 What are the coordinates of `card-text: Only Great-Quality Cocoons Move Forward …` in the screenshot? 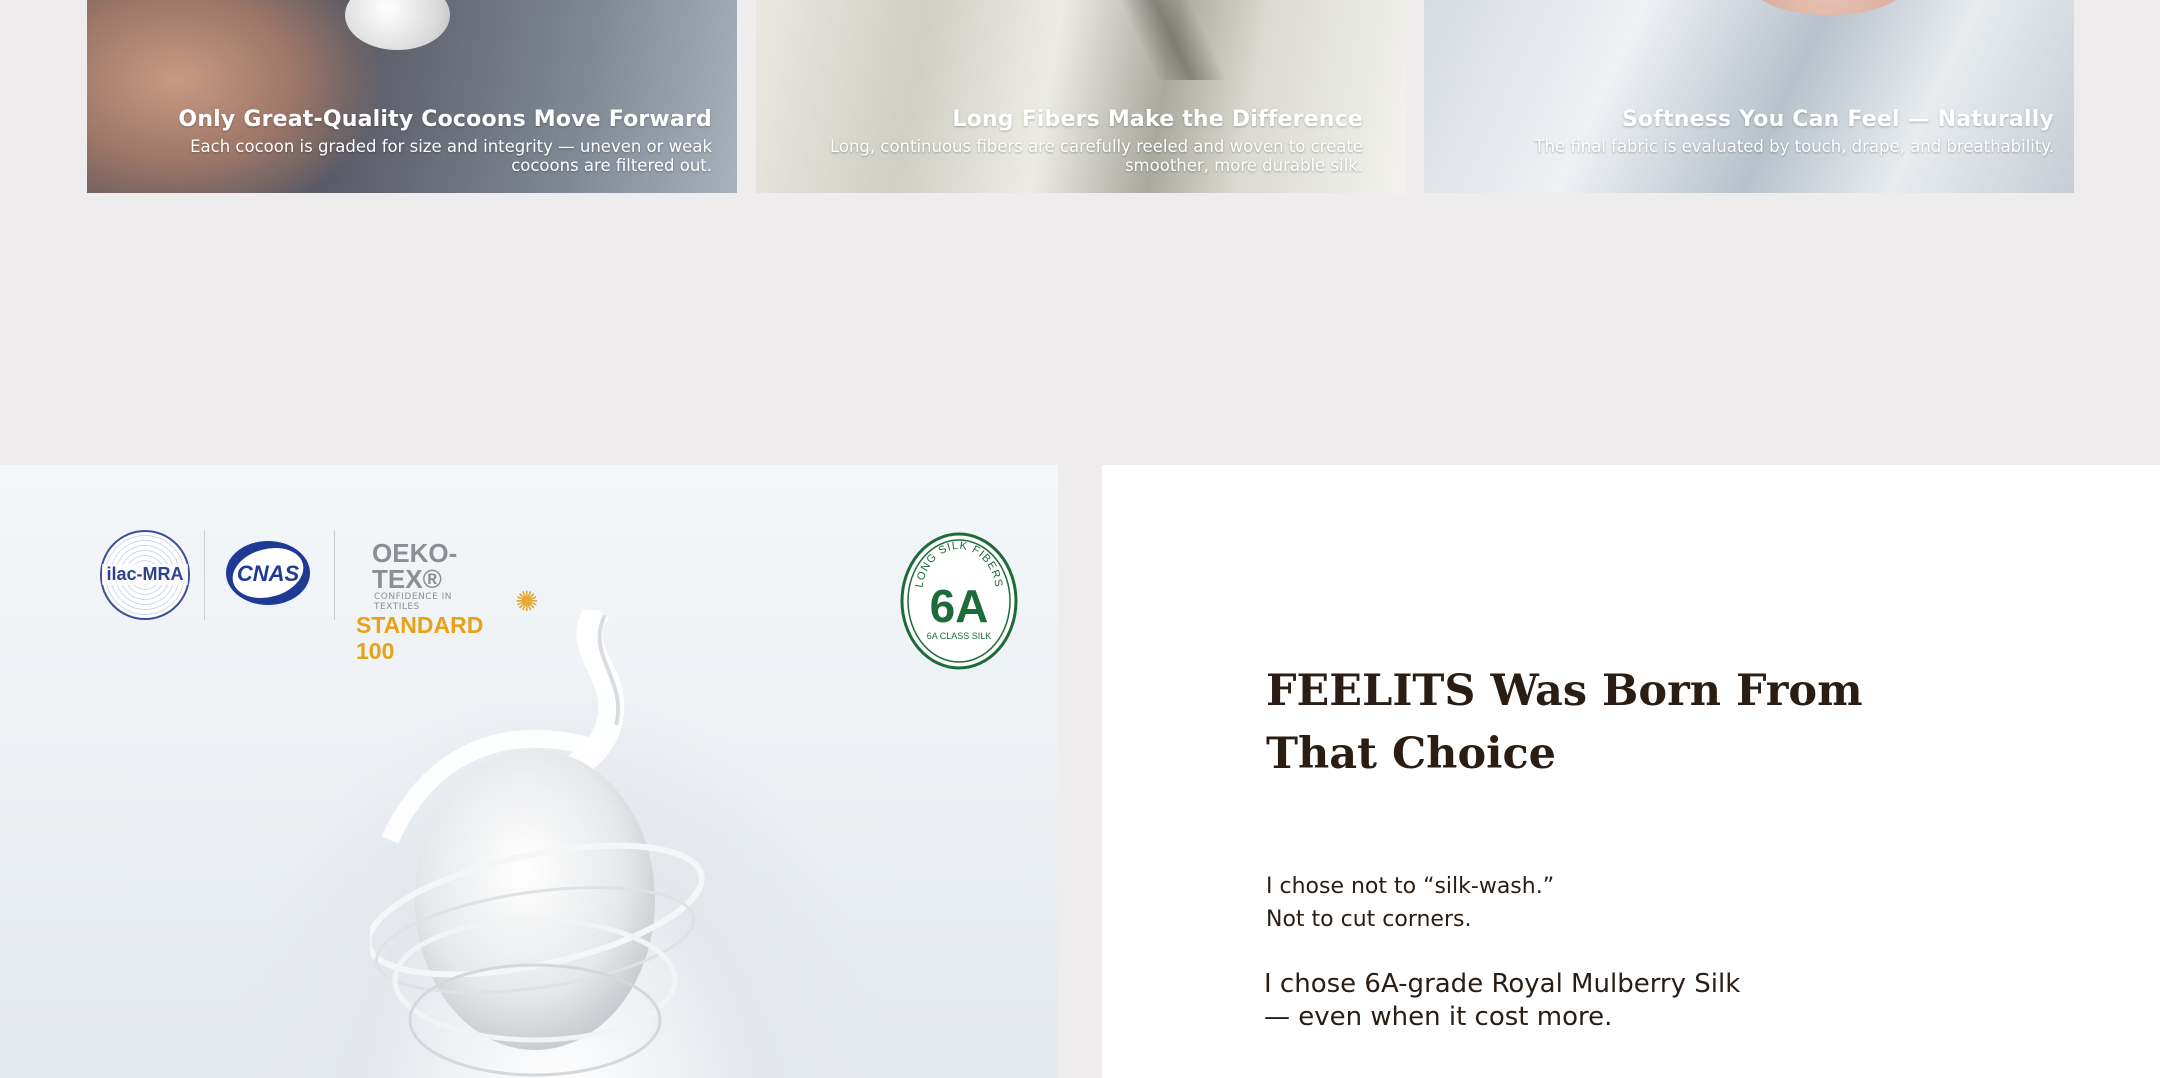 It's located at (445, 139).